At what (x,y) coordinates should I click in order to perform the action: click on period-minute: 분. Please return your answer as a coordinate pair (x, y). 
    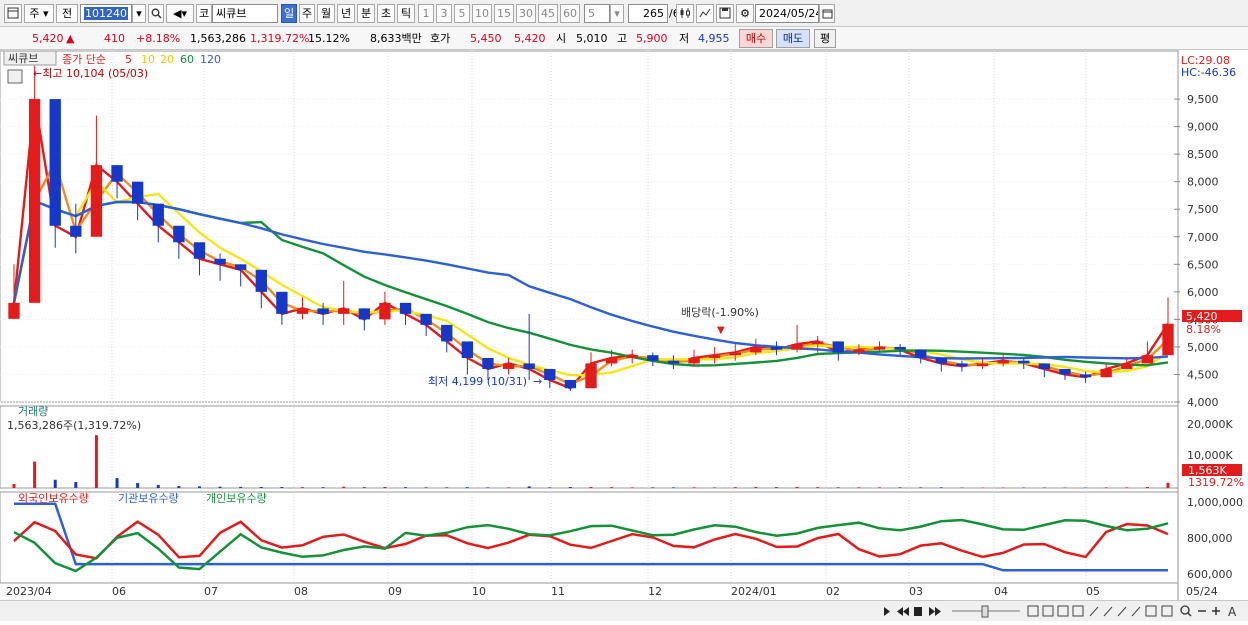
    Looking at the image, I should click on (366, 13).